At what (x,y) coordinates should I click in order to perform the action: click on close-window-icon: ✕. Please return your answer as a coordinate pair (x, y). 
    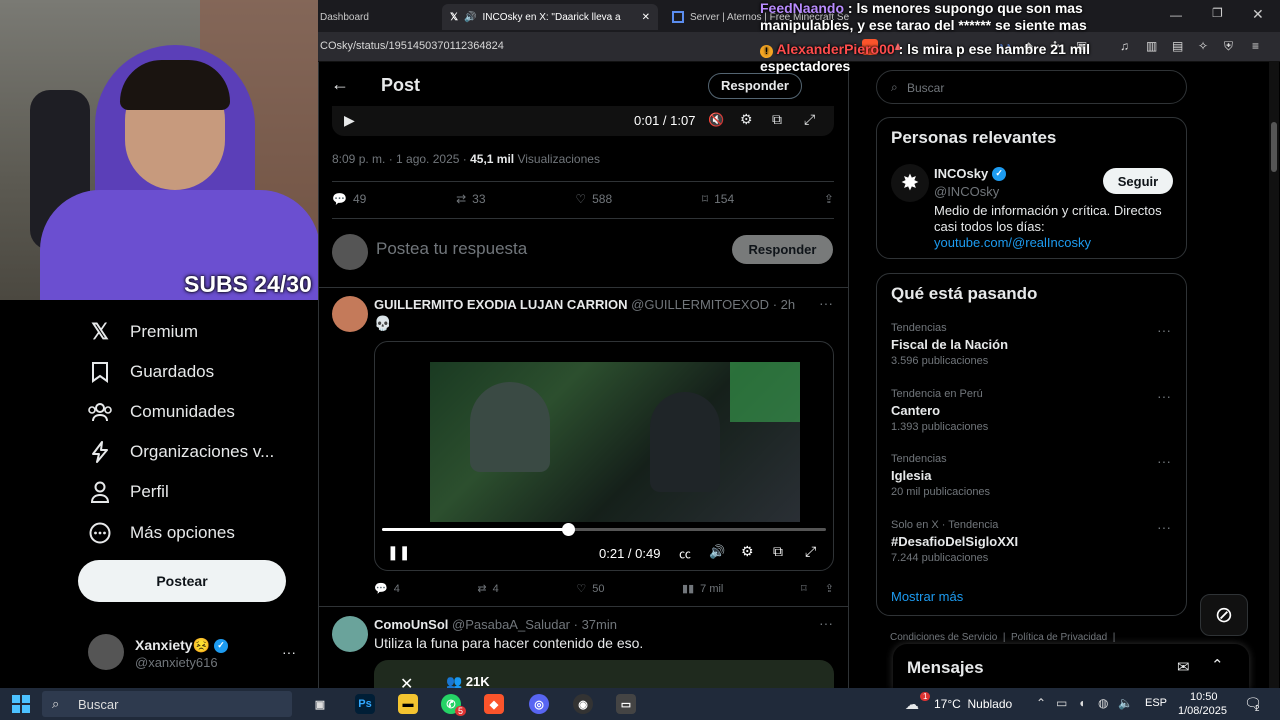
    Looking at the image, I should click on (1258, 14).